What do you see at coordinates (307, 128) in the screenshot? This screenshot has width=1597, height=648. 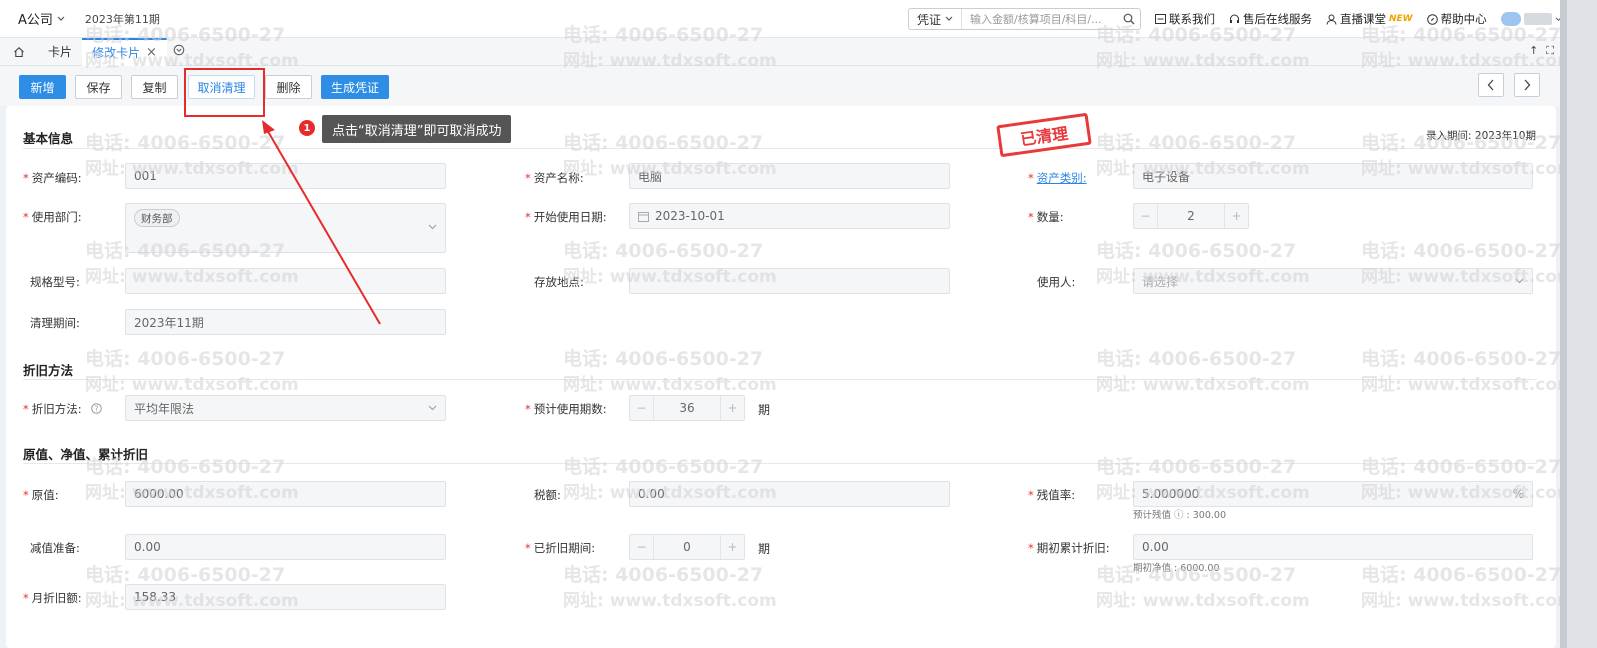 I see `step-badge: 1` at bounding box center [307, 128].